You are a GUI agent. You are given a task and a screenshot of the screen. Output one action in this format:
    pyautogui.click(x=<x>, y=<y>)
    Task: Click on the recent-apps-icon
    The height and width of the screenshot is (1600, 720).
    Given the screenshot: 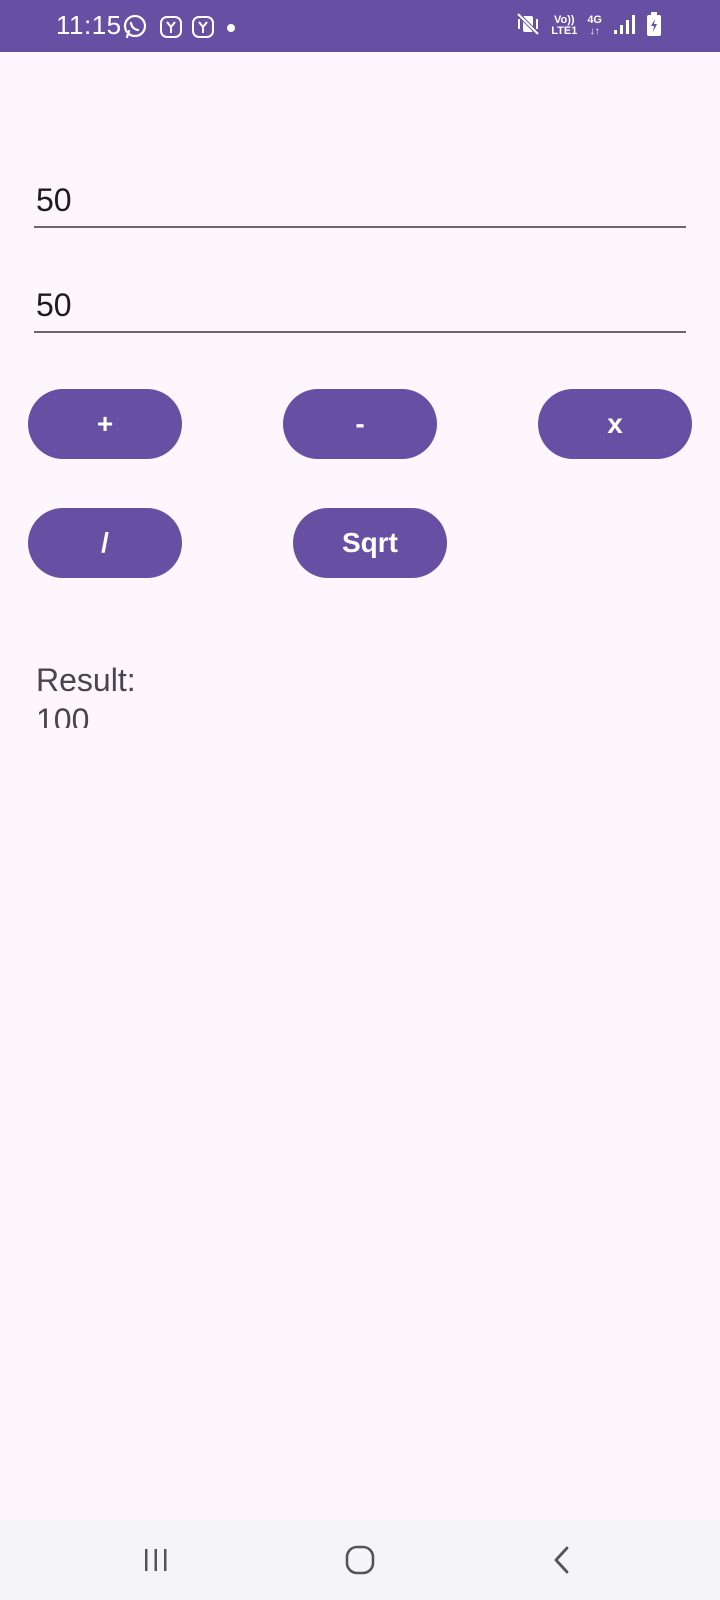 What is the action you would take?
    pyautogui.click(x=156, y=1560)
    